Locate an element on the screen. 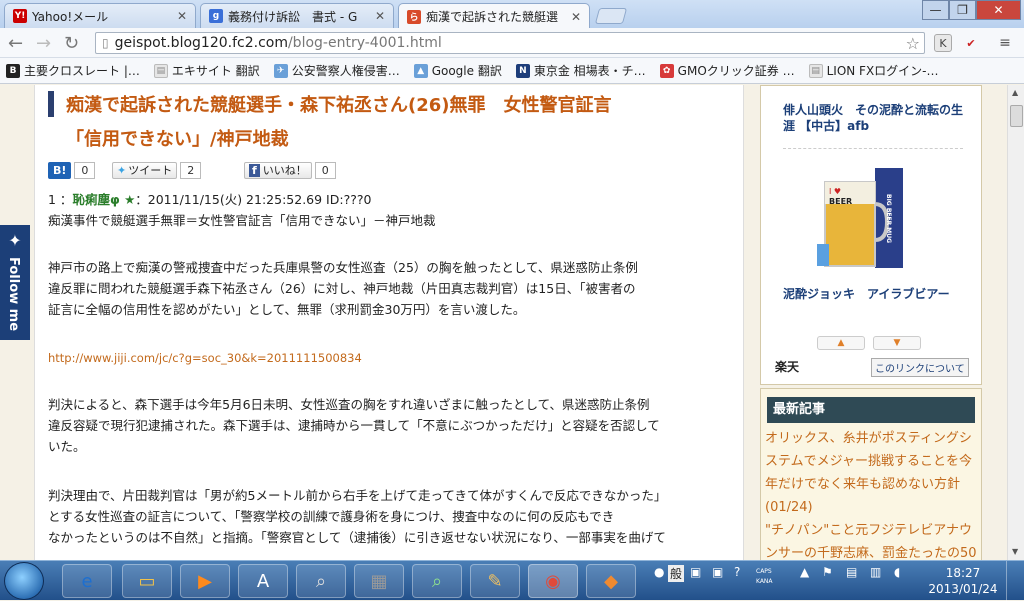 The width and height of the screenshot is (1024, 601). show-desktop-button is located at coordinates (1015, 581).